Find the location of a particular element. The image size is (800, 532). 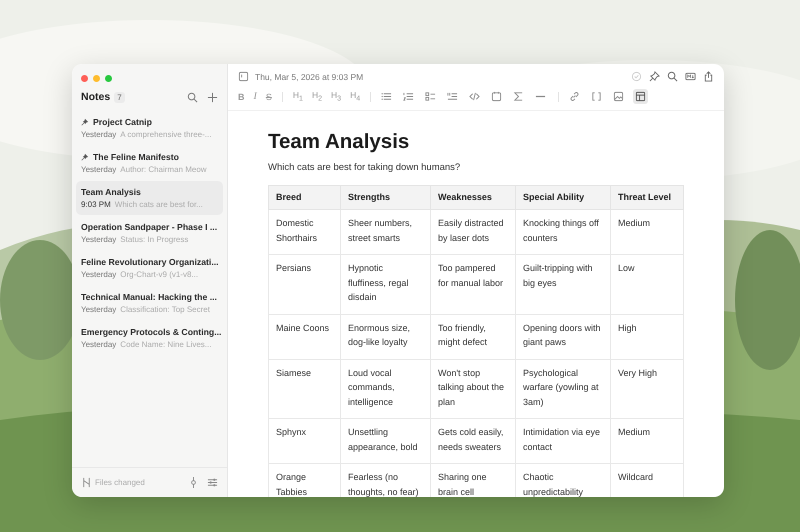

table-cell: Siamese is located at coordinates (304, 388).